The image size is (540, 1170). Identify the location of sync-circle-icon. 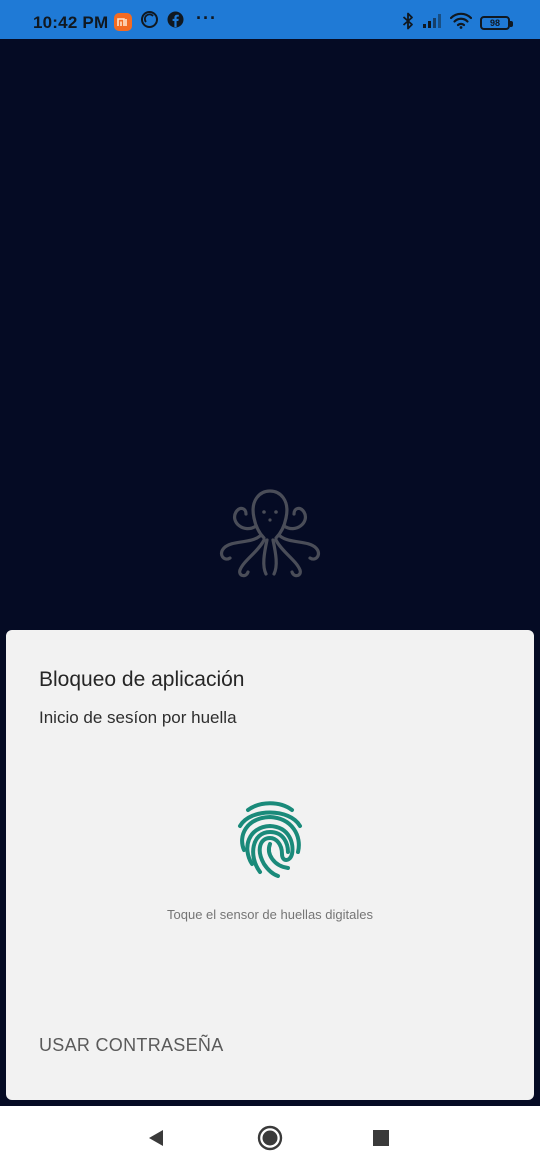
(149, 22).